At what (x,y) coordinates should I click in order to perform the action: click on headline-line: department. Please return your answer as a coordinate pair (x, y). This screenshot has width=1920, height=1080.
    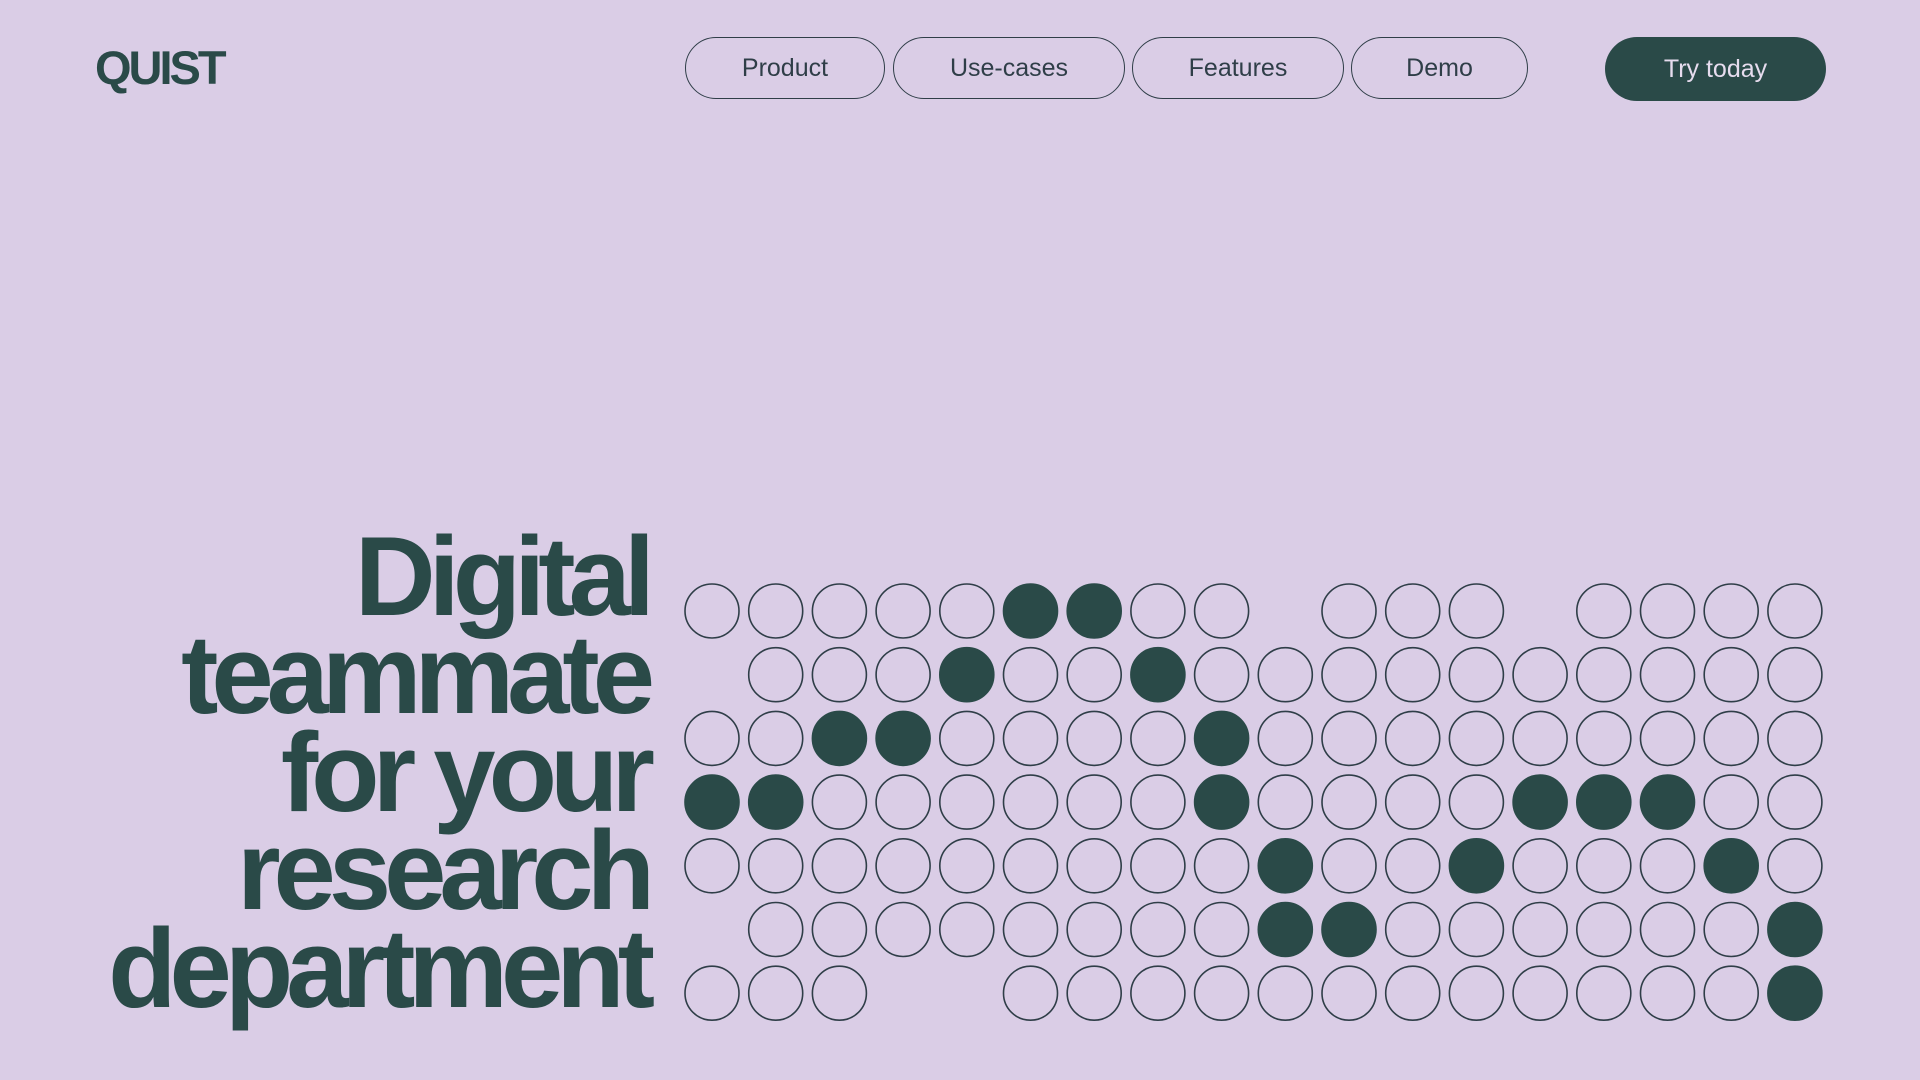
    Looking at the image, I should click on (381, 968).